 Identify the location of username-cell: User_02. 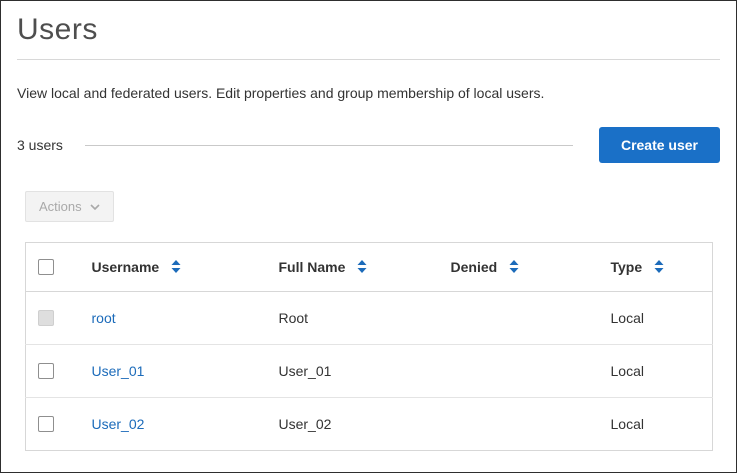
(173, 424).